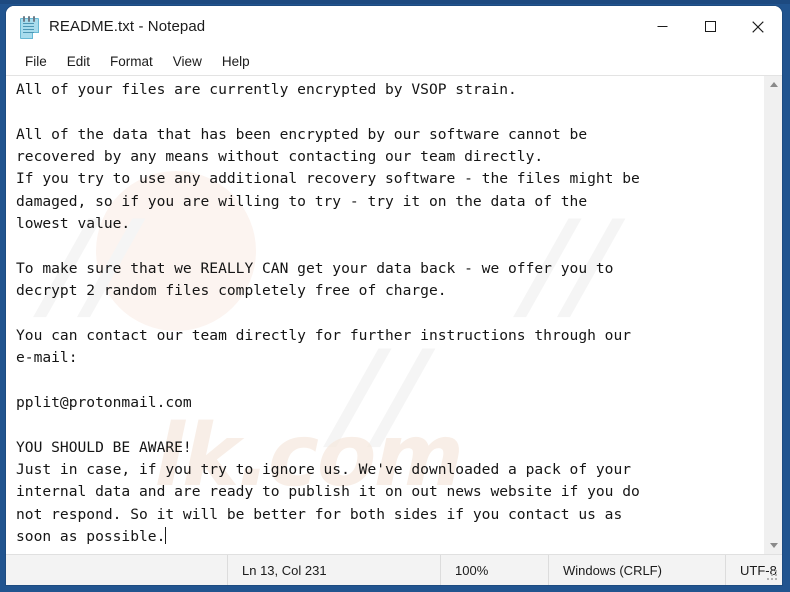  Describe the element at coordinates (636, 570) in the screenshot. I see `status-line-ending: Windows (CRLF)` at that location.